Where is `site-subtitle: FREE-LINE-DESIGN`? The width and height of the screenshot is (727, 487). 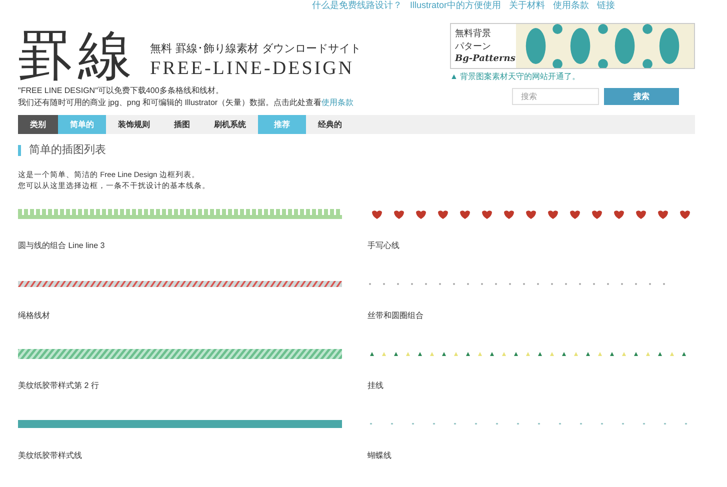
site-subtitle: FREE-LINE-DESIGN is located at coordinates (253, 69).